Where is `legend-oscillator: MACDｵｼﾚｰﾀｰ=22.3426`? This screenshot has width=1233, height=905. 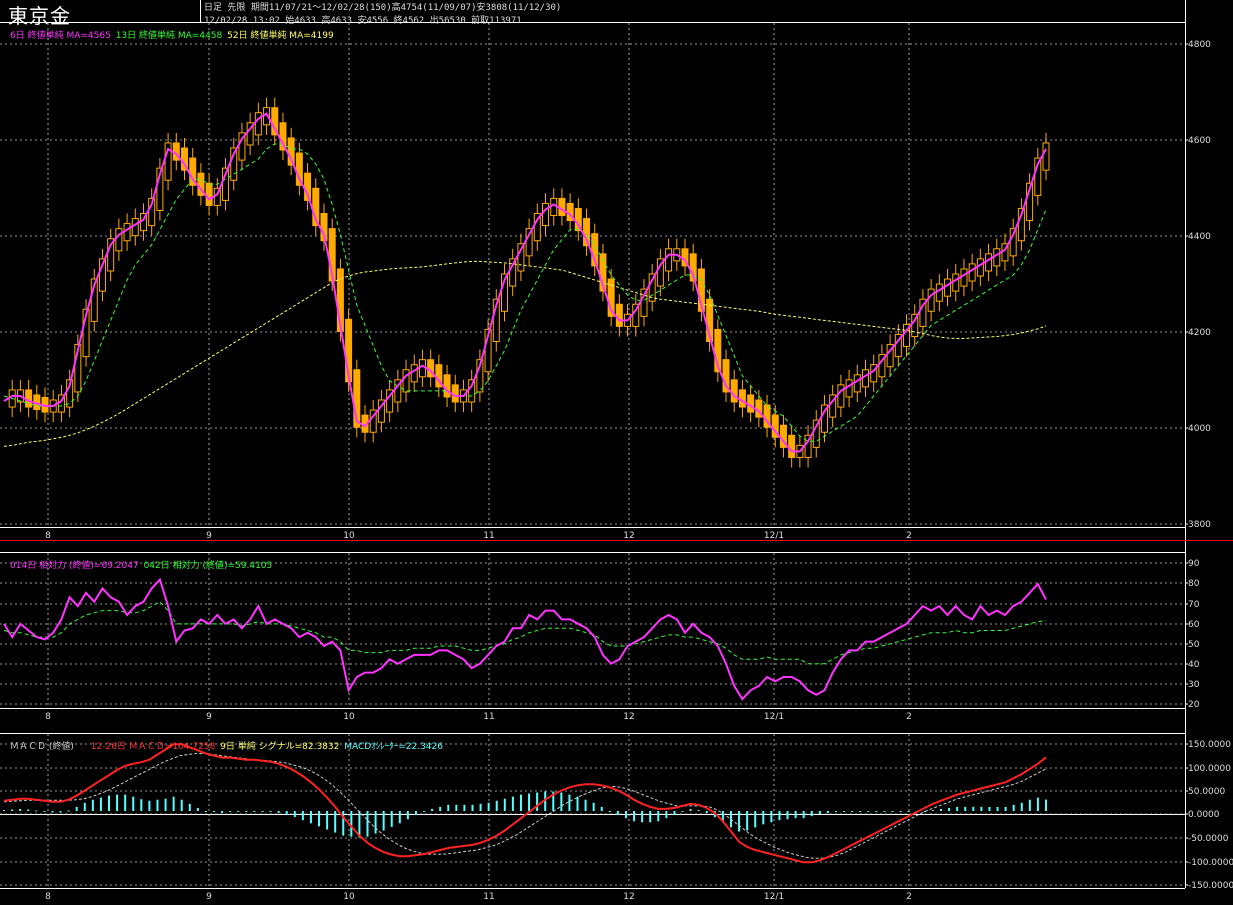 legend-oscillator: MACDｵｼﾚｰﾀｰ=22.3426 is located at coordinates (393, 747).